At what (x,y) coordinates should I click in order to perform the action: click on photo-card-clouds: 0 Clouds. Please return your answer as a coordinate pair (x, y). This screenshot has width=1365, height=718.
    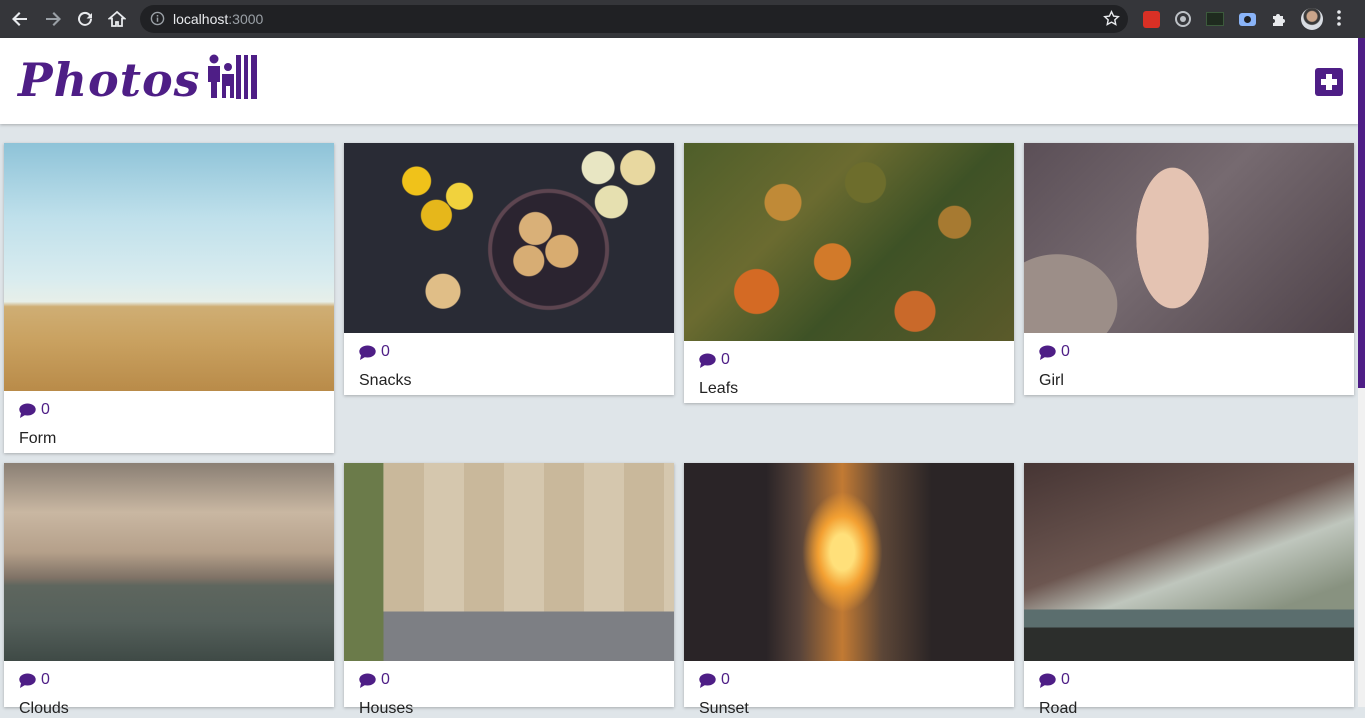
    Looking at the image, I should click on (169, 590).